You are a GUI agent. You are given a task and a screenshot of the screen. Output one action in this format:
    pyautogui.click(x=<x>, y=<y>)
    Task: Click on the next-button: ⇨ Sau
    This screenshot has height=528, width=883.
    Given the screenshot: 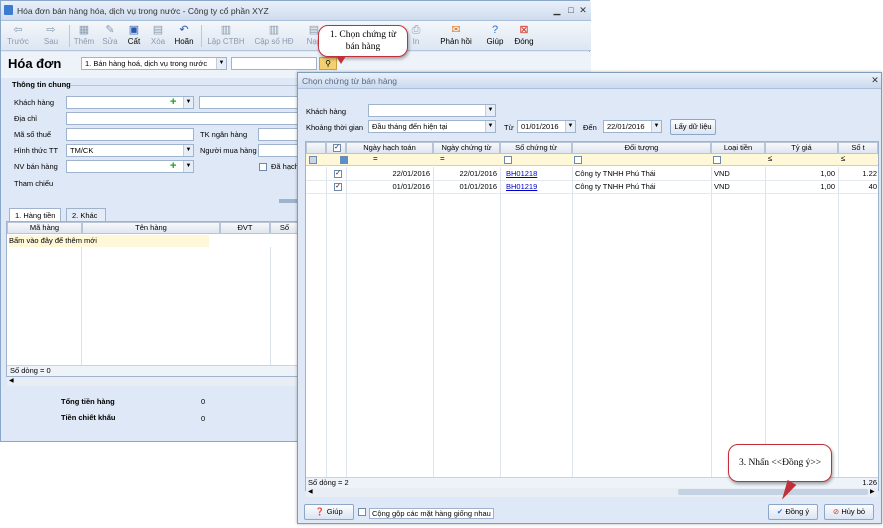 What is the action you would take?
    pyautogui.click(x=51, y=36)
    